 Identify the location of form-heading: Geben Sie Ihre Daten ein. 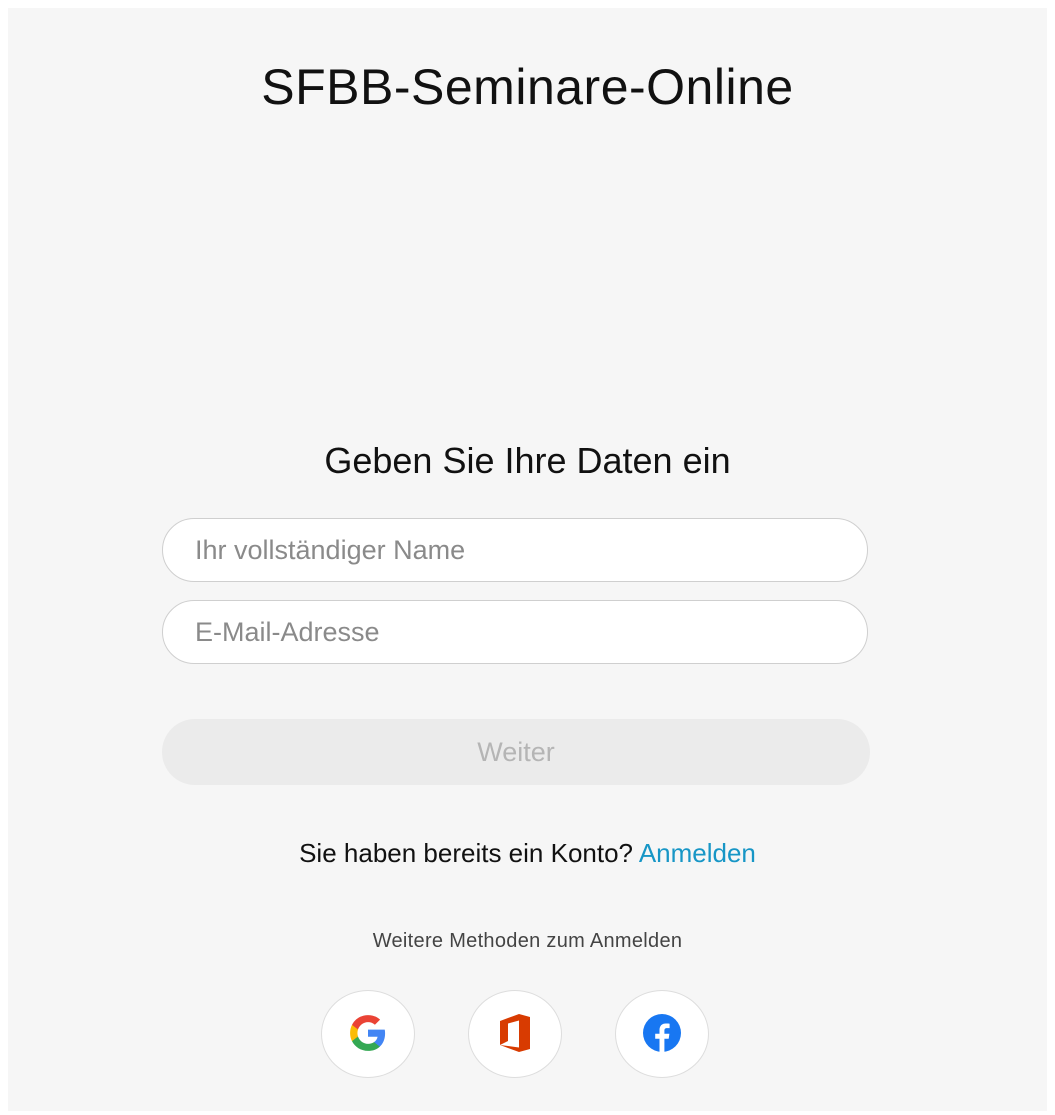
(527, 460).